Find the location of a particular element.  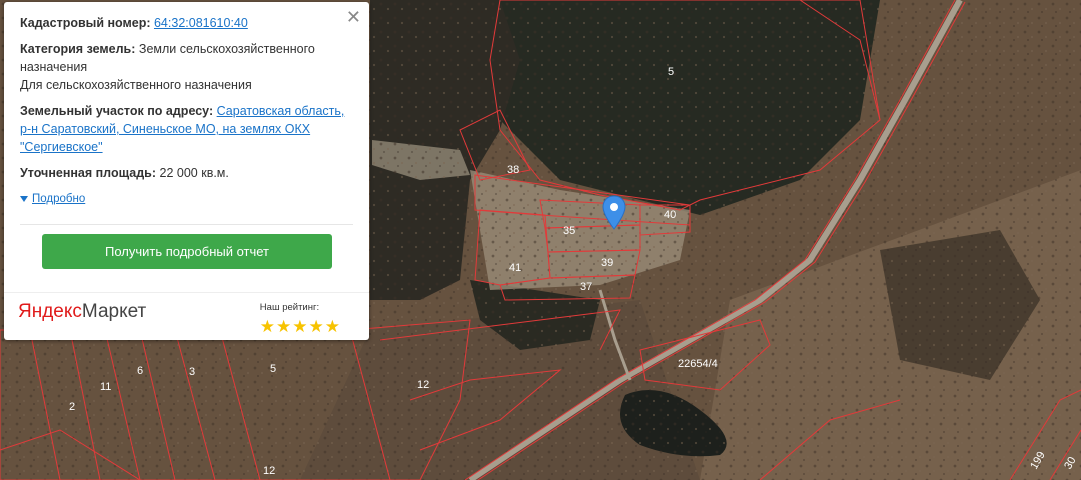

category-value: Для сельскохозяйственного назначения is located at coordinates (136, 85).